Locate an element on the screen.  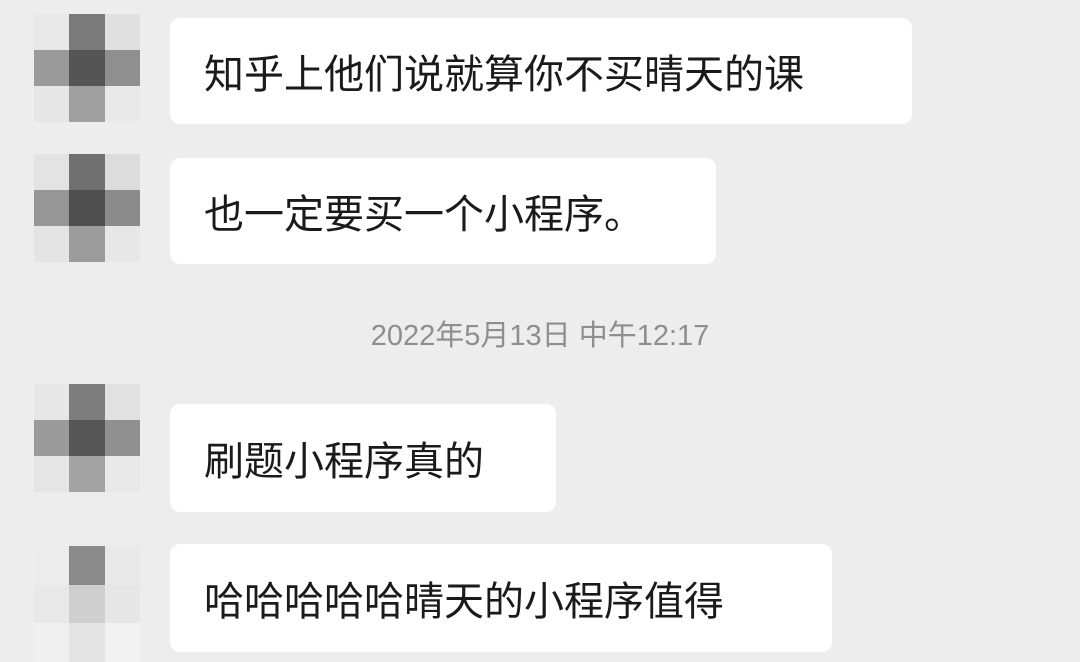
message-text: 知乎上他们说就算你不买晴天的课 is located at coordinates (504, 75).